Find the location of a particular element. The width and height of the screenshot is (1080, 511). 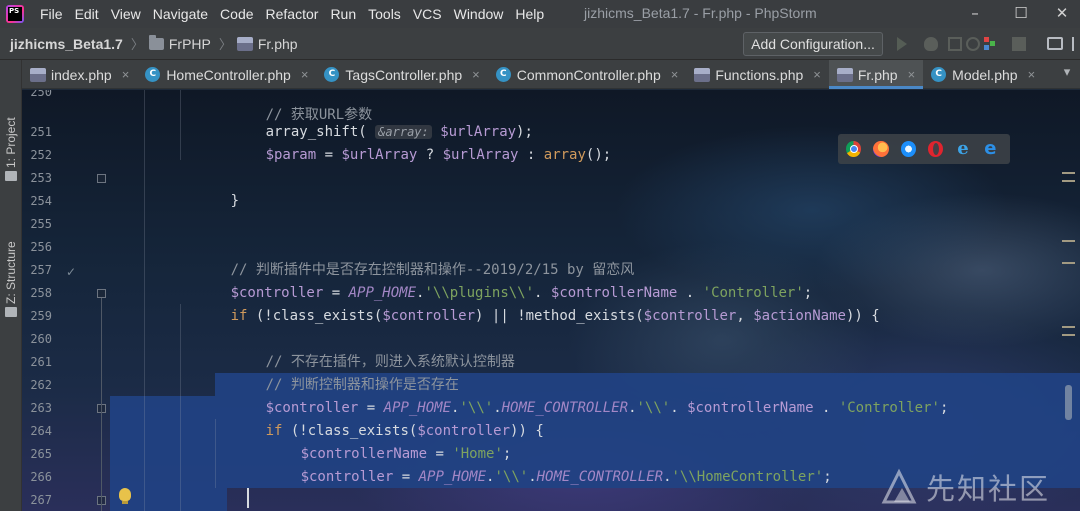

stop-icon is located at coordinates (1019, 44).